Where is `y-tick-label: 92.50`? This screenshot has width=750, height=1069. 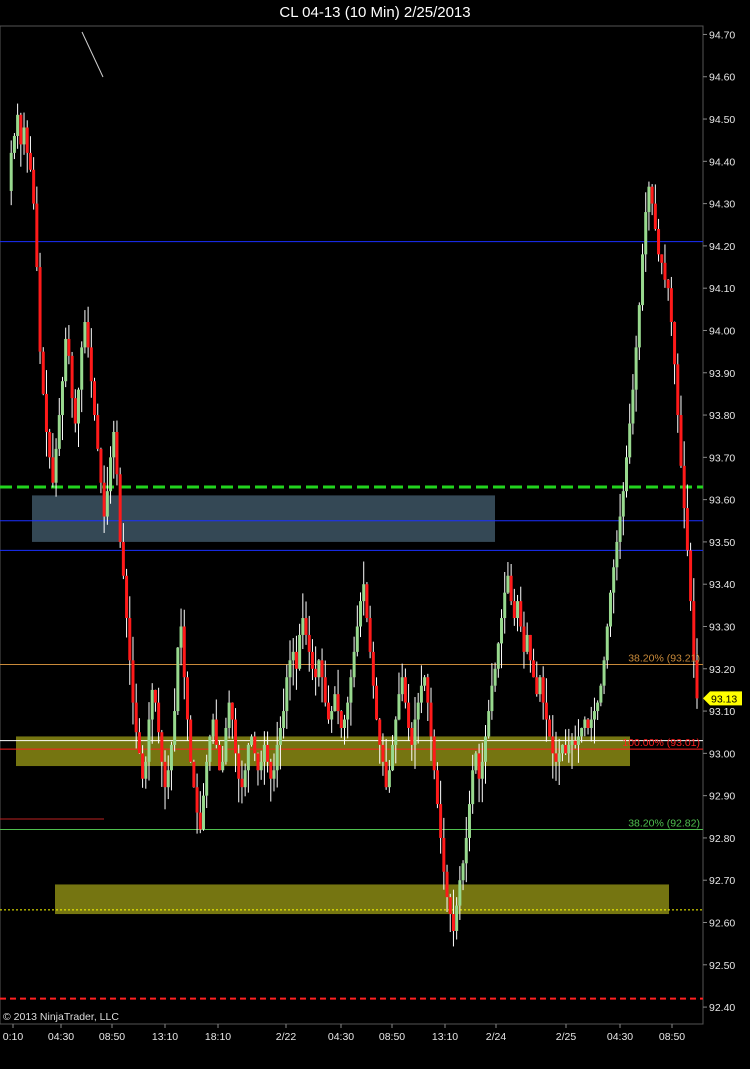 y-tick-label: 92.50 is located at coordinates (722, 966).